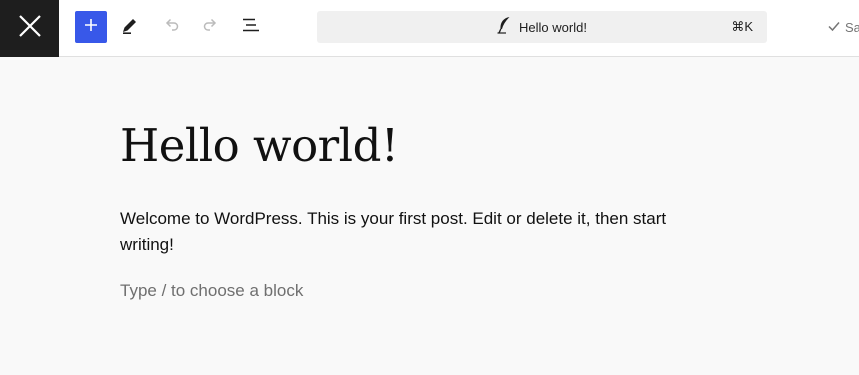 Image resolution: width=859 pixels, height=375 pixels. I want to click on redo-button, so click(211, 27).